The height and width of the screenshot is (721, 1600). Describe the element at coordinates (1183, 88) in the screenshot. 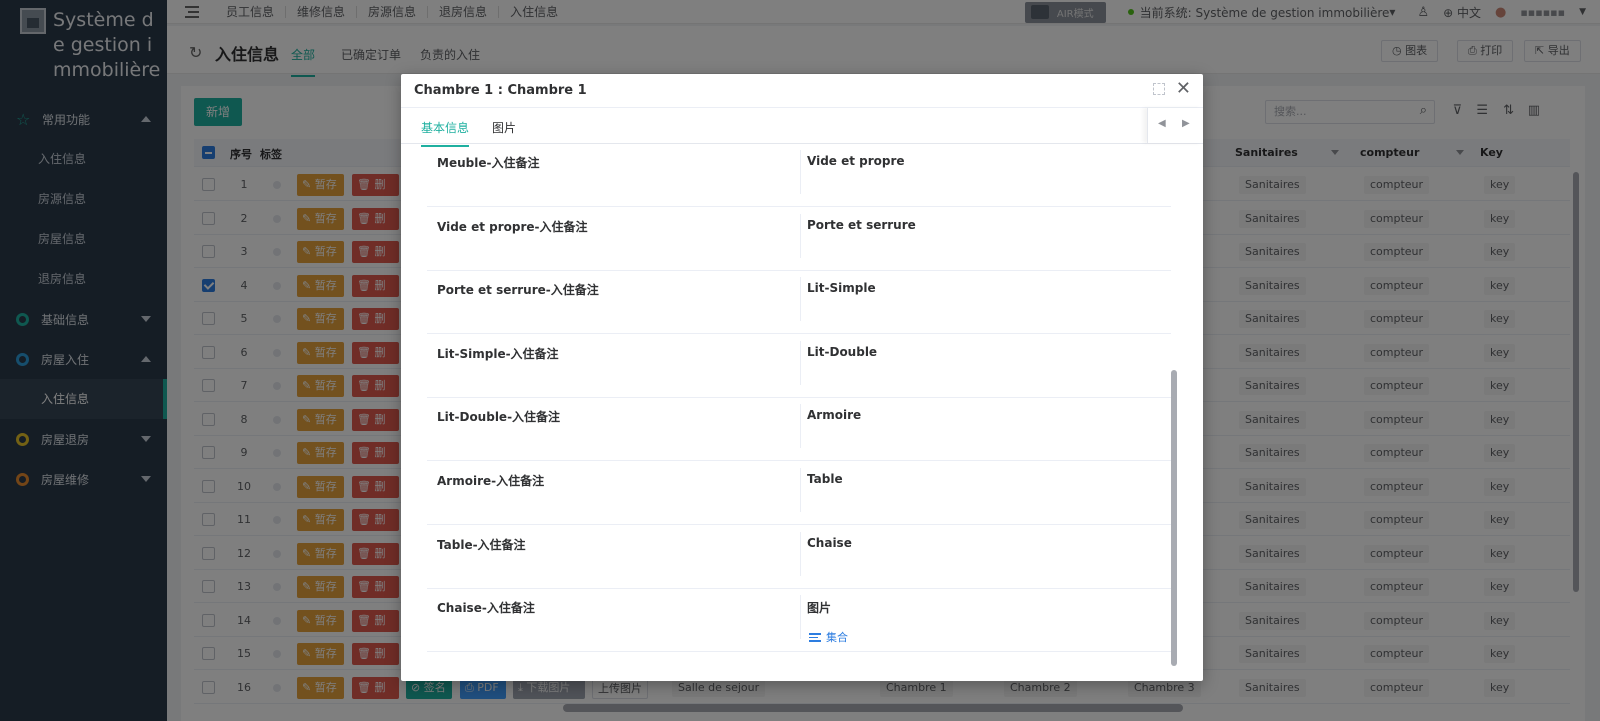

I see `close-icon: ✕` at that location.